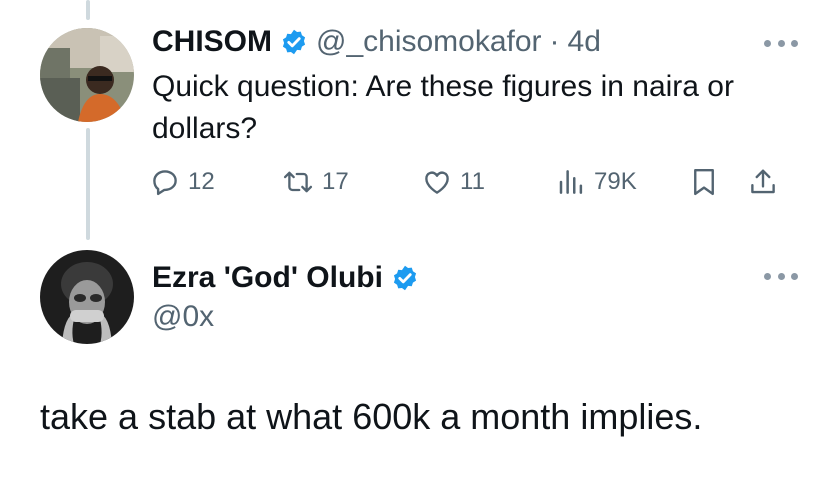 This screenshot has width=828, height=489. I want to click on reply-icon, so click(165, 182).